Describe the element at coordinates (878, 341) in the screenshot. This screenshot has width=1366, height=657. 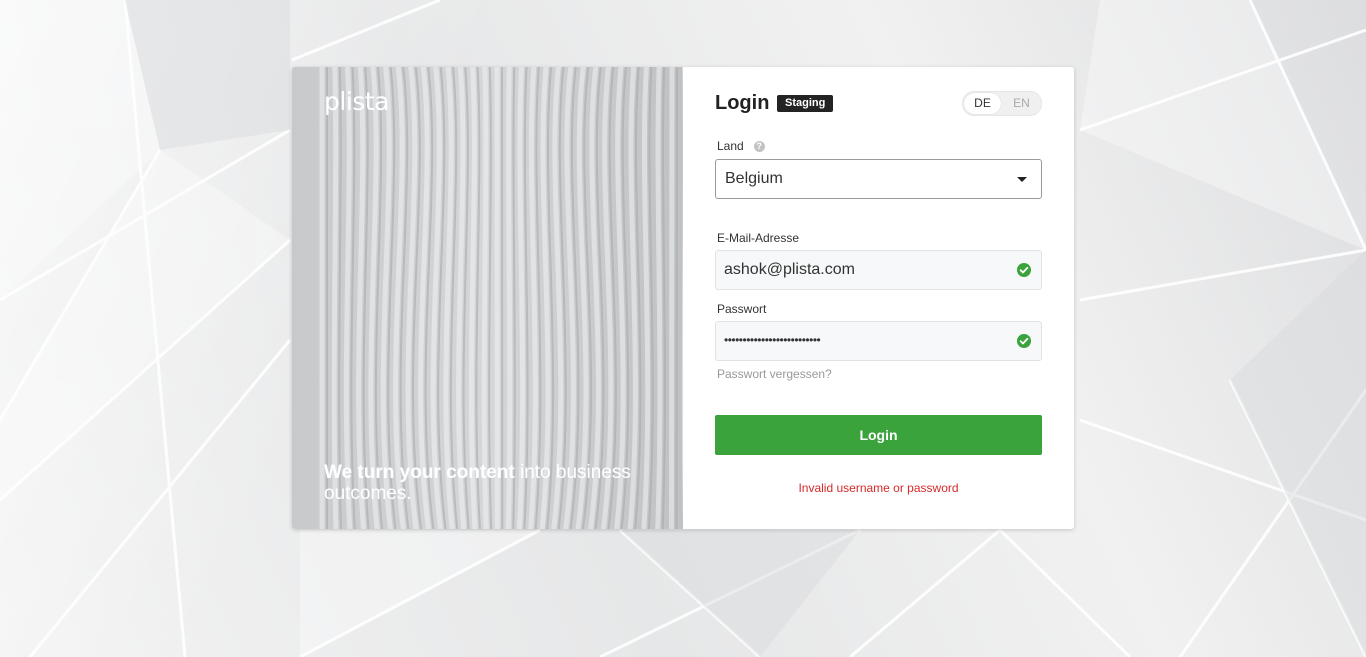
I see `password-field: ••••••••••••••••••••••••••` at that location.